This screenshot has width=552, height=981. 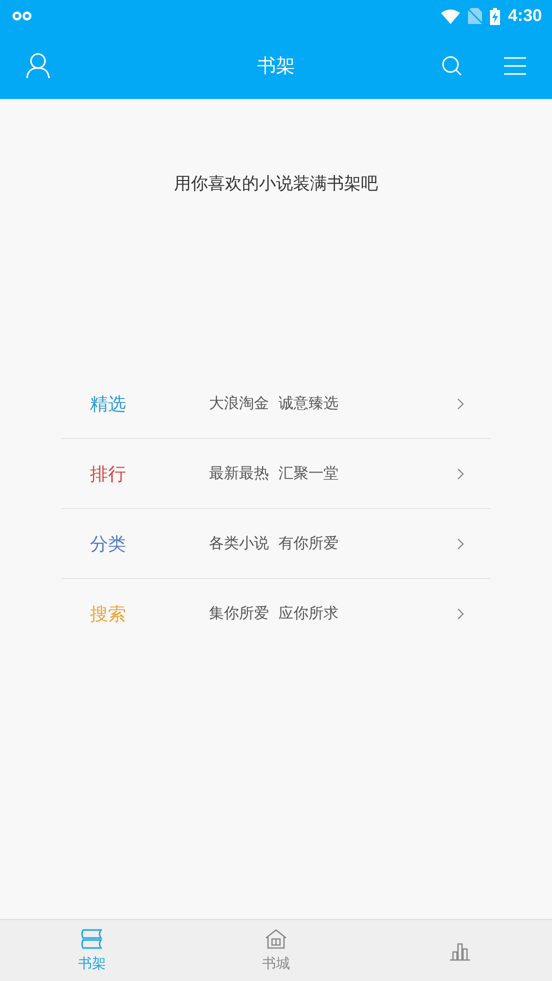 What do you see at coordinates (276, 184) in the screenshot?
I see `empty-shelf-message: 用你喜欢的小说装满书架吧` at bounding box center [276, 184].